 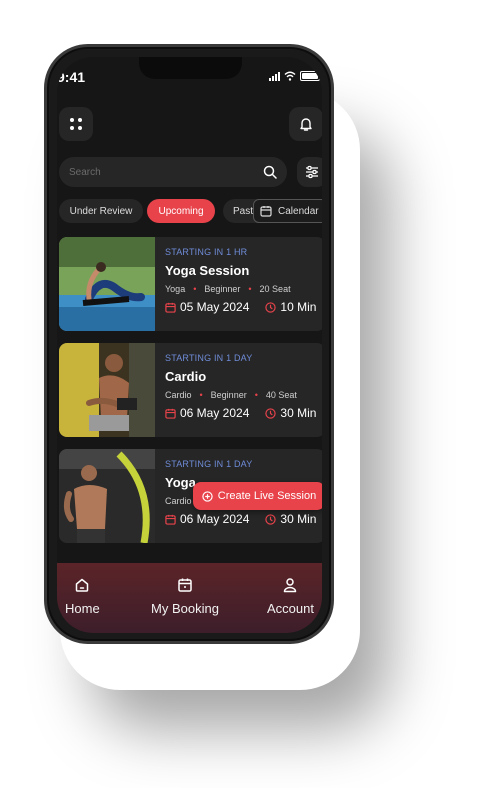 I want to click on bottom-nav: Home My Booking Account, so click(x=189, y=598).